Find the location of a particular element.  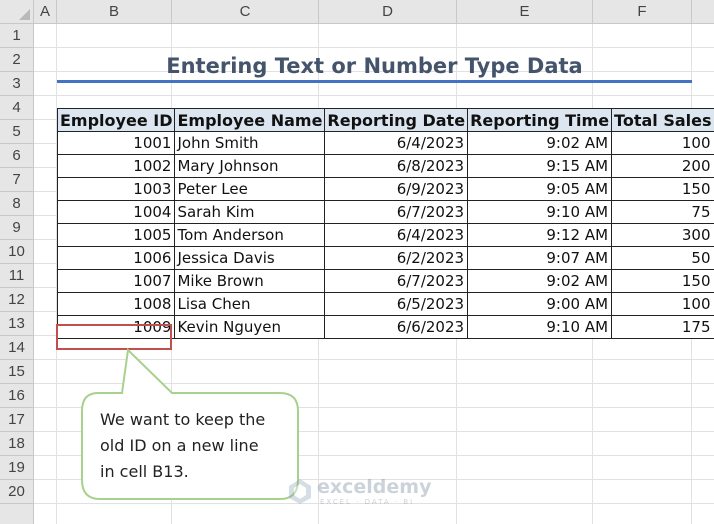

exceldemy-watermark: exceldemy EXCEL · DATA · BI is located at coordinates (360, 491).